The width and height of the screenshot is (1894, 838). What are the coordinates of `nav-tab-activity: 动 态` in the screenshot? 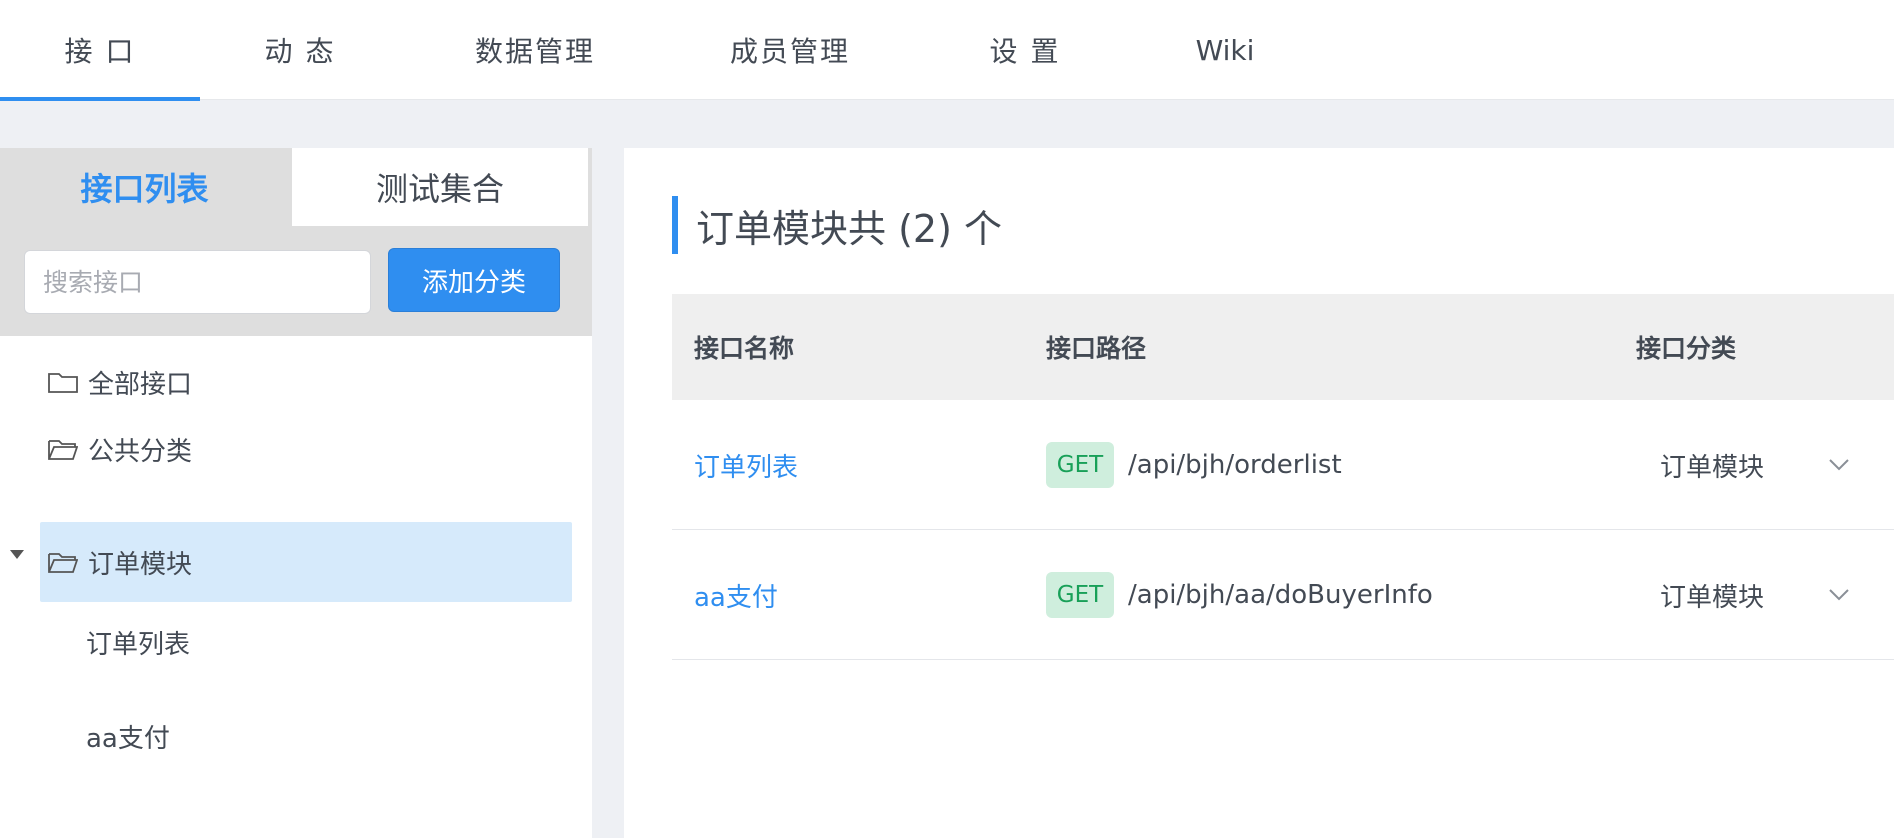 It's located at (300, 50).